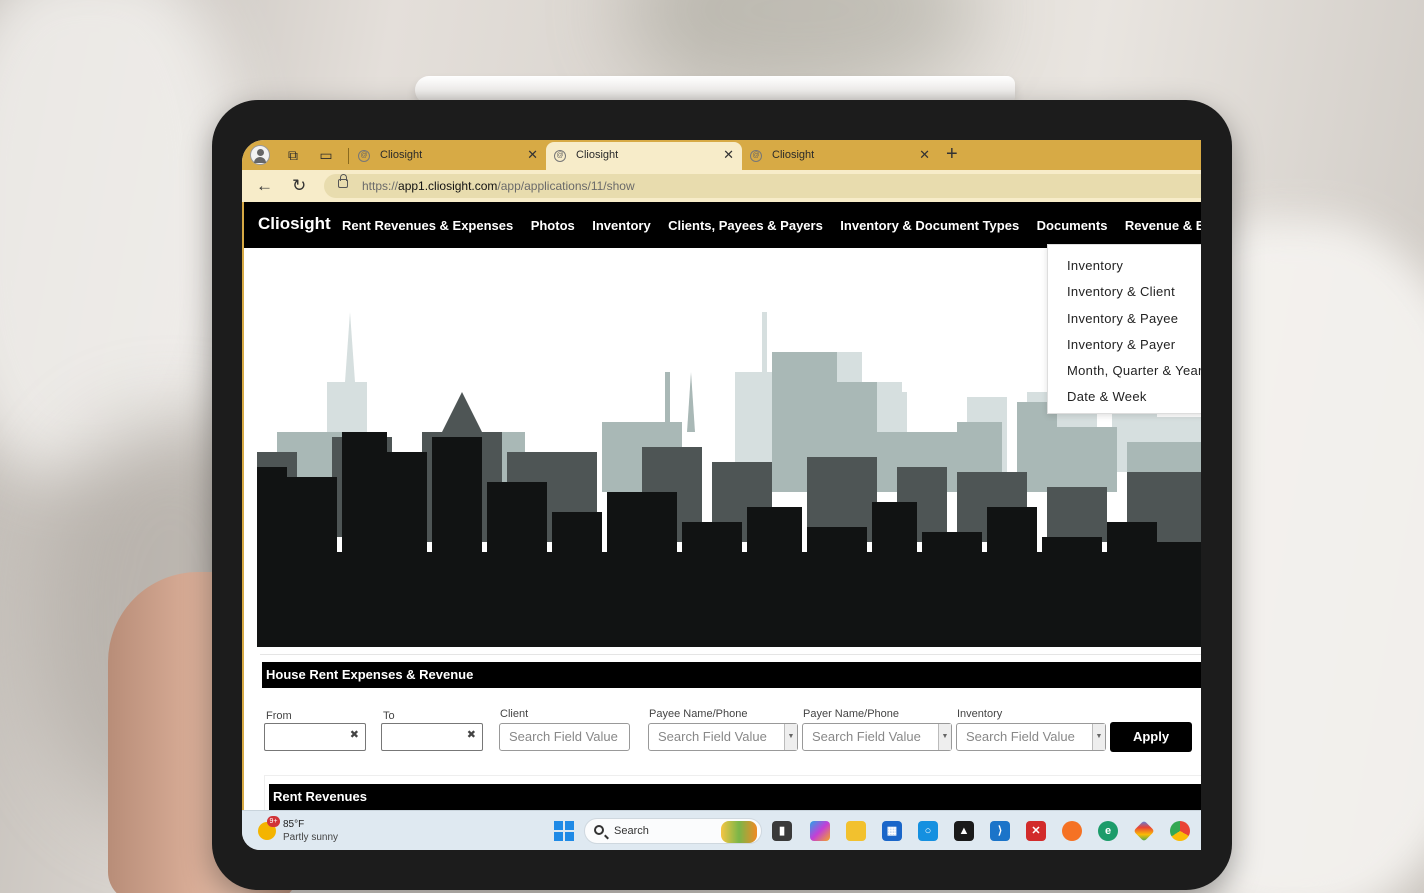 The height and width of the screenshot is (893, 1424). I want to click on back-arrow-icon: ←, so click(264, 186).